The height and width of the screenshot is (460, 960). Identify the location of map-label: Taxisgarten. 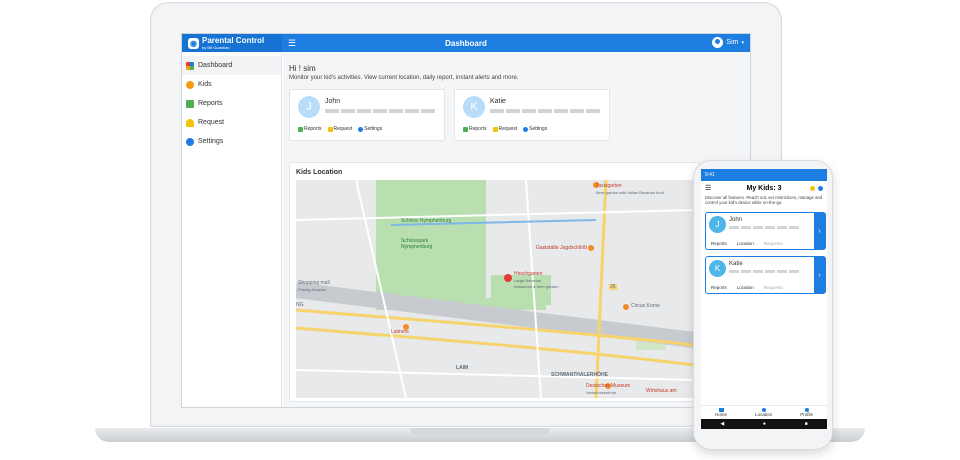
(609, 186).